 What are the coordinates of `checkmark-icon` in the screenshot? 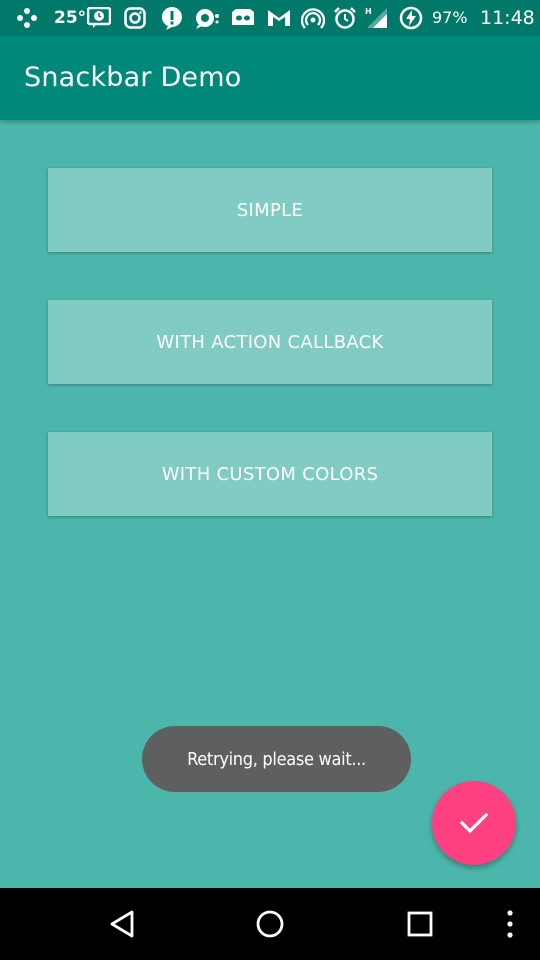 It's located at (474, 823).